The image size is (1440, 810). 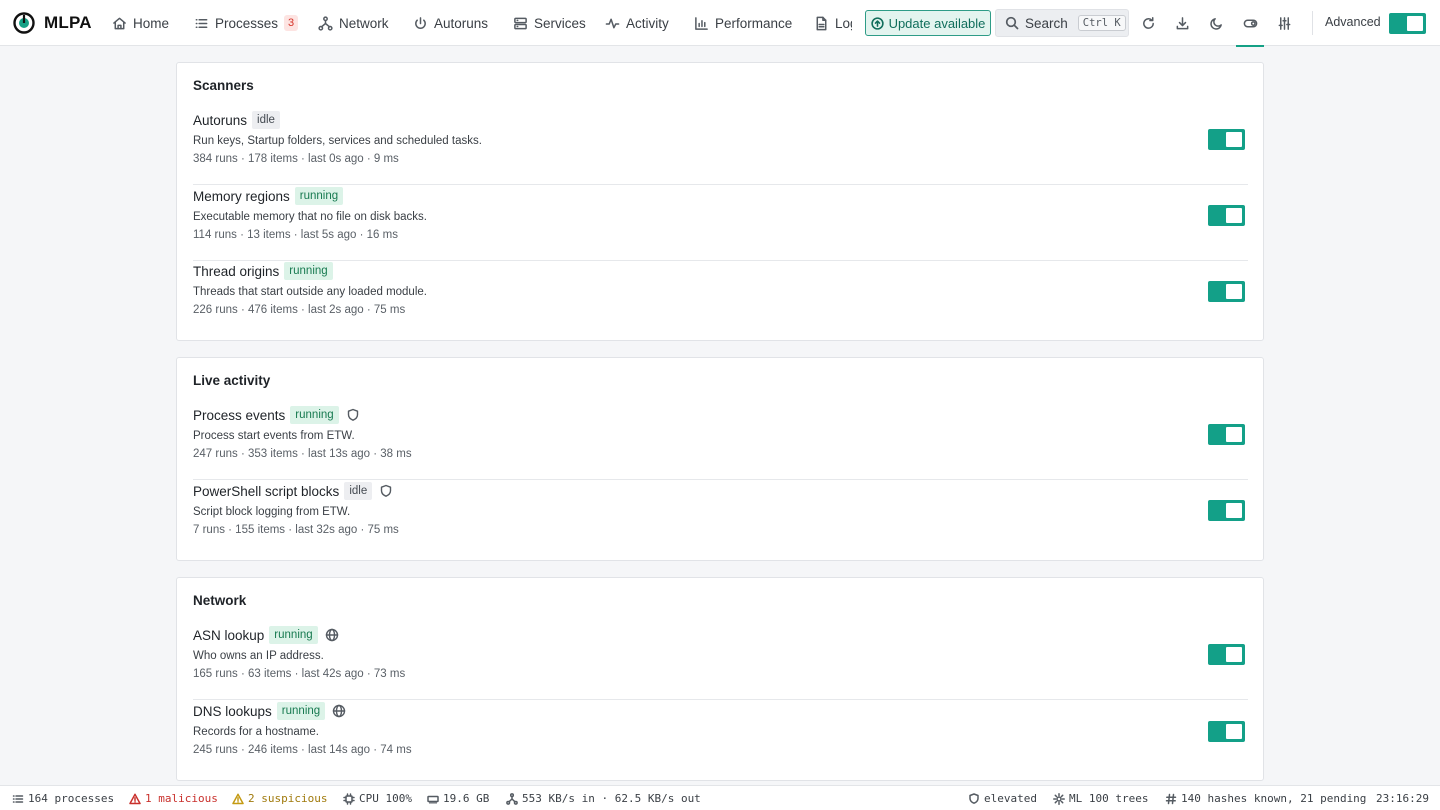 I want to click on upload-circle-icon, so click(x=877, y=23).